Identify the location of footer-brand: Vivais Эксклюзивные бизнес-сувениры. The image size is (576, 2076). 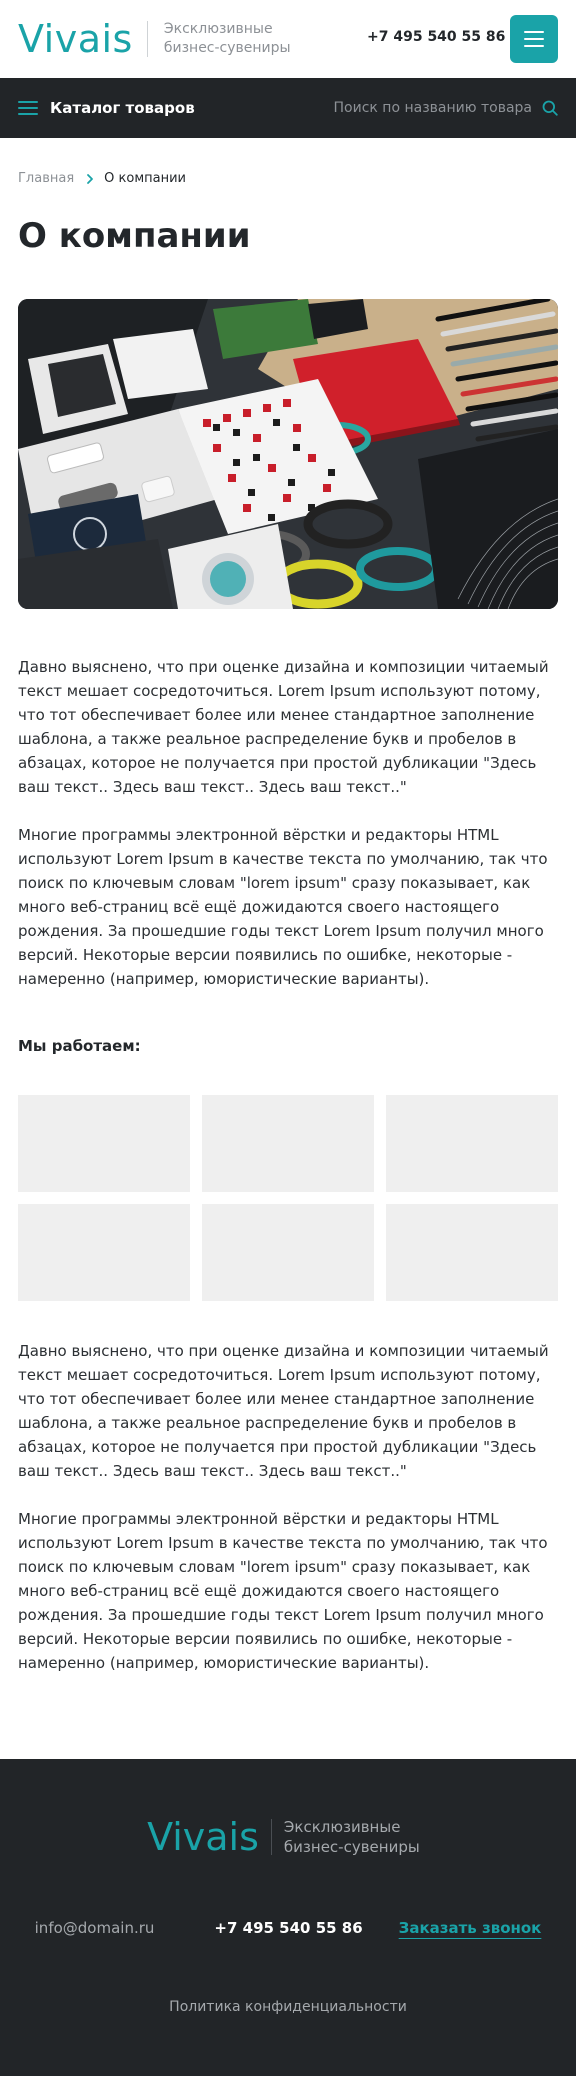
(288, 1837).